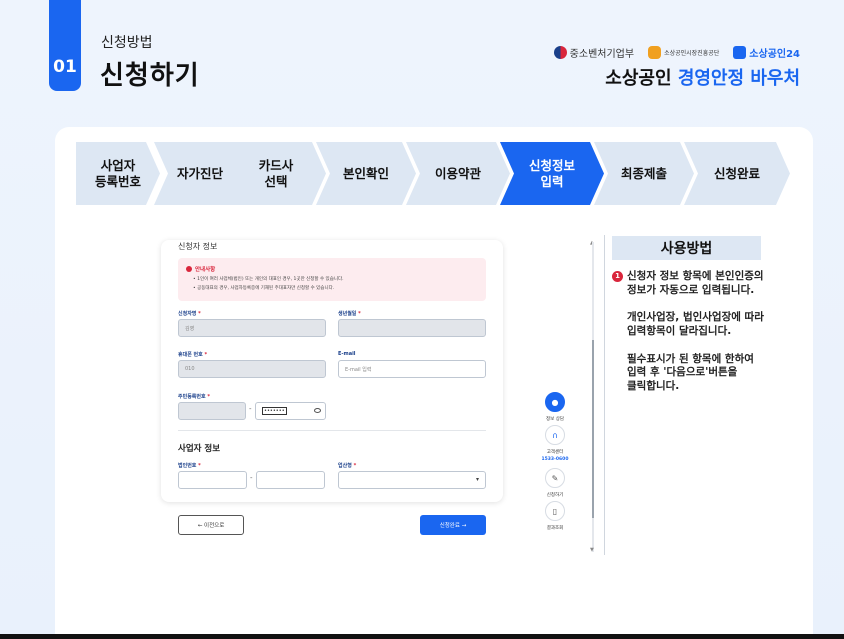 This screenshot has height=639, width=844. Describe the element at coordinates (617, 276) in the screenshot. I see `step-number-icon: 1` at that location.